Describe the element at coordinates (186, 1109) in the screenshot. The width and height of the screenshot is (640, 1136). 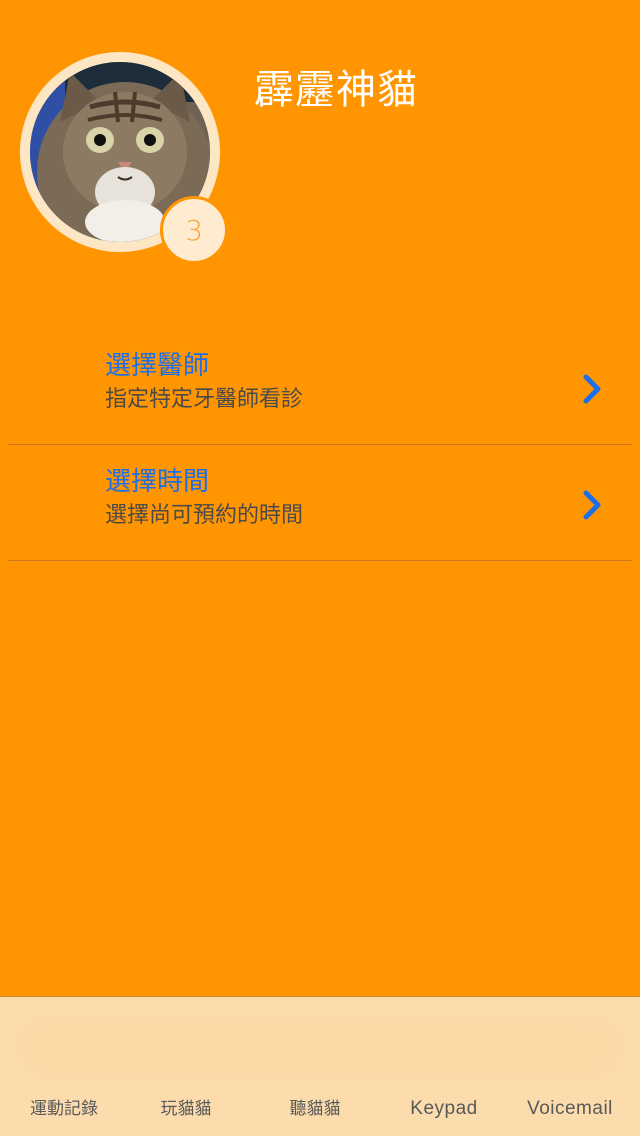
I see `tab-play-cat: 玩貓貓` at that location.